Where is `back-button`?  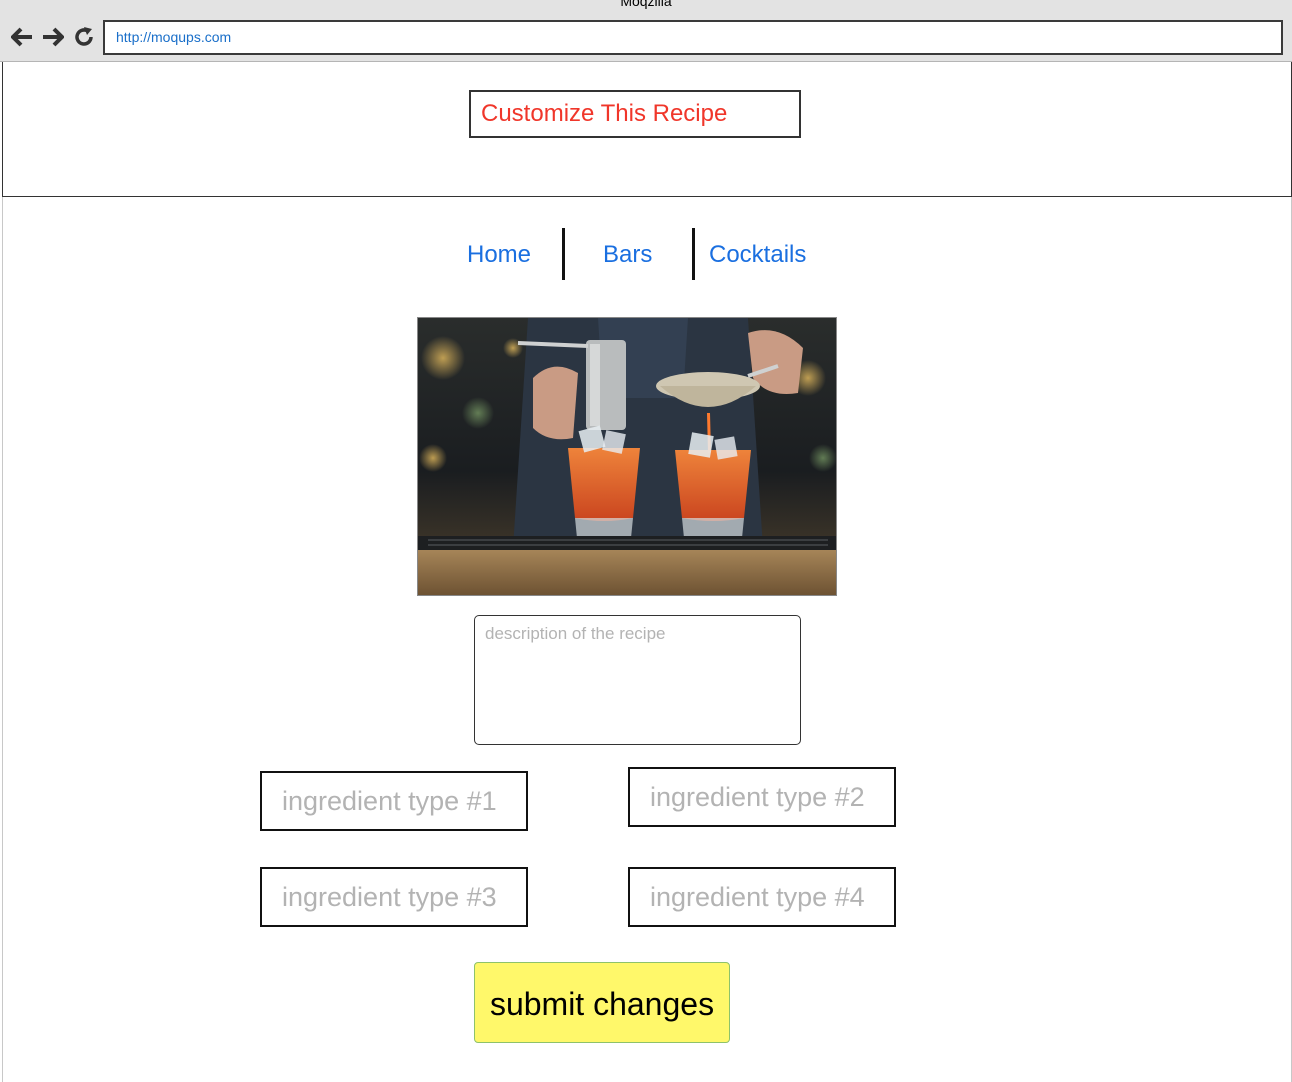
back-button is located at coordinates (22, 37).